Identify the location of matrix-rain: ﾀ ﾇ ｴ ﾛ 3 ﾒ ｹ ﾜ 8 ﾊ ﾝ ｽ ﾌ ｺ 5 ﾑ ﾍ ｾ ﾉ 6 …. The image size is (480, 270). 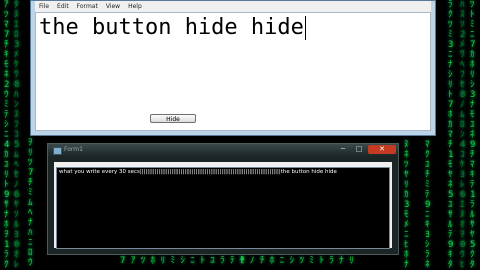
(17, 135).